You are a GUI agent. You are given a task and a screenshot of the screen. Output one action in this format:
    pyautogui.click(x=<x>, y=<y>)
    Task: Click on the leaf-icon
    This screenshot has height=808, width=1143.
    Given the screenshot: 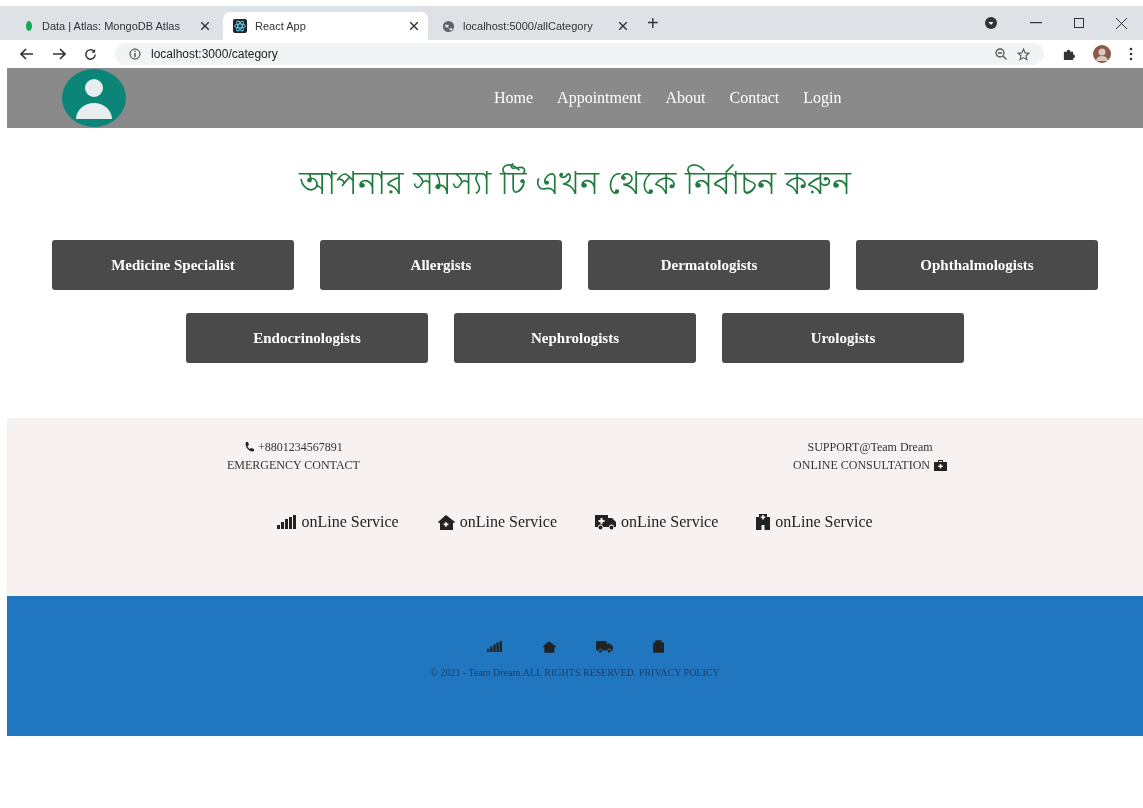 What is the action you would take?
    pyautogui.click(x=29, y=26)
    